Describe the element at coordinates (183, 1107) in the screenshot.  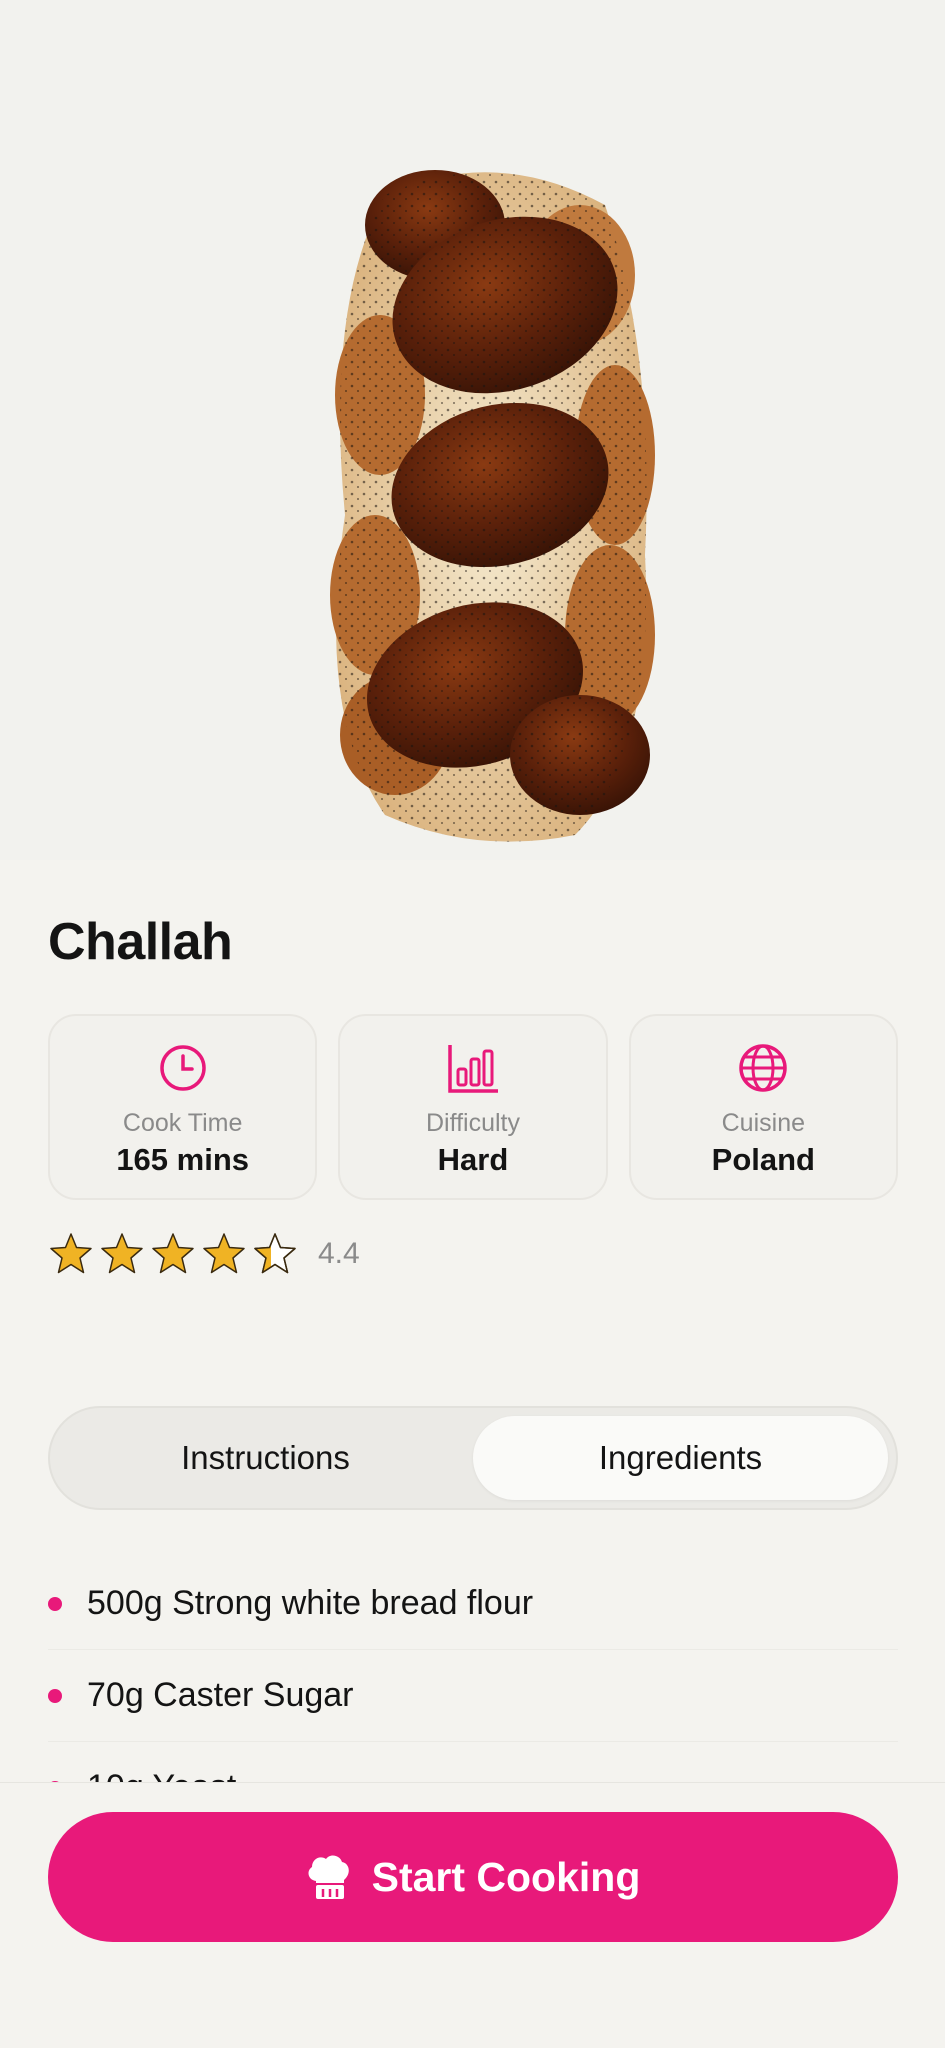
I see `stat-card-cook-time: Cook Time 165 mins` at that location.